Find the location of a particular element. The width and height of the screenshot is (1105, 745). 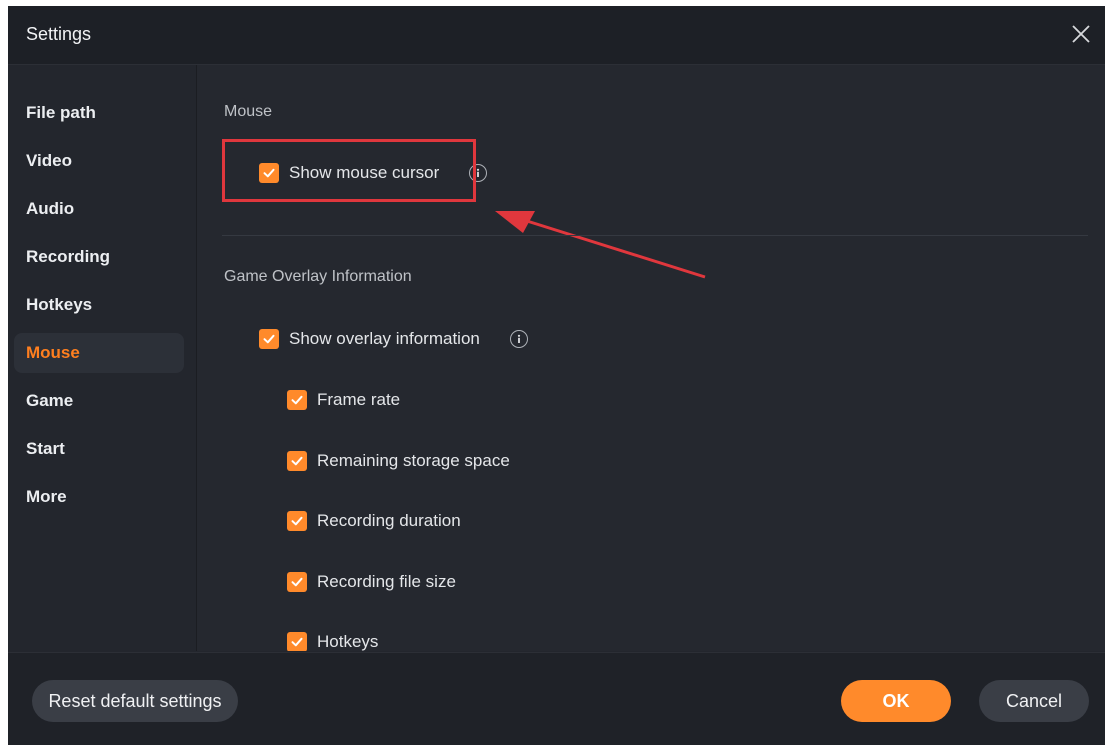

hotkeys-overlay-row: Hotkeys is located at coordinates (332, 640).